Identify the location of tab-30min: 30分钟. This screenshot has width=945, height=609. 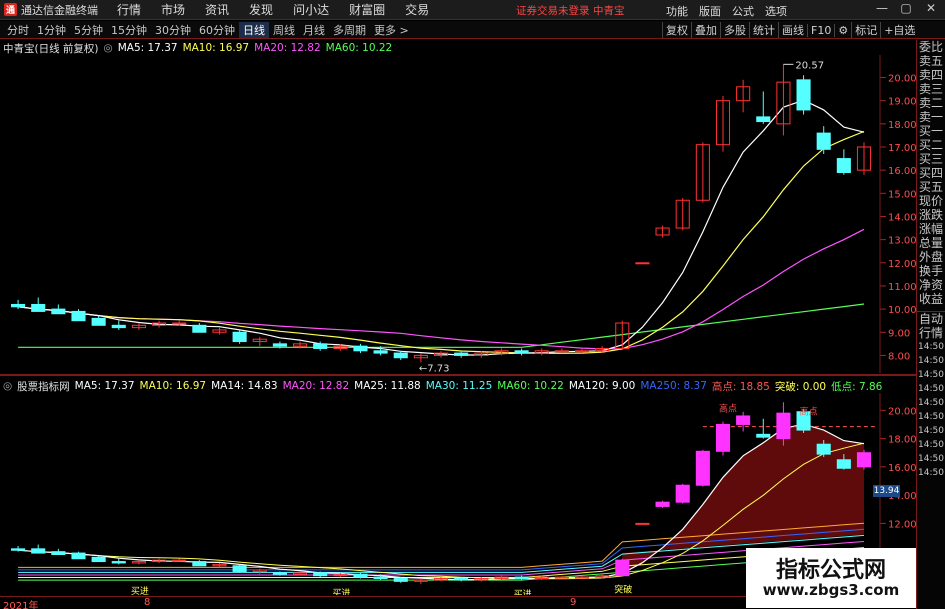
(173, 30).